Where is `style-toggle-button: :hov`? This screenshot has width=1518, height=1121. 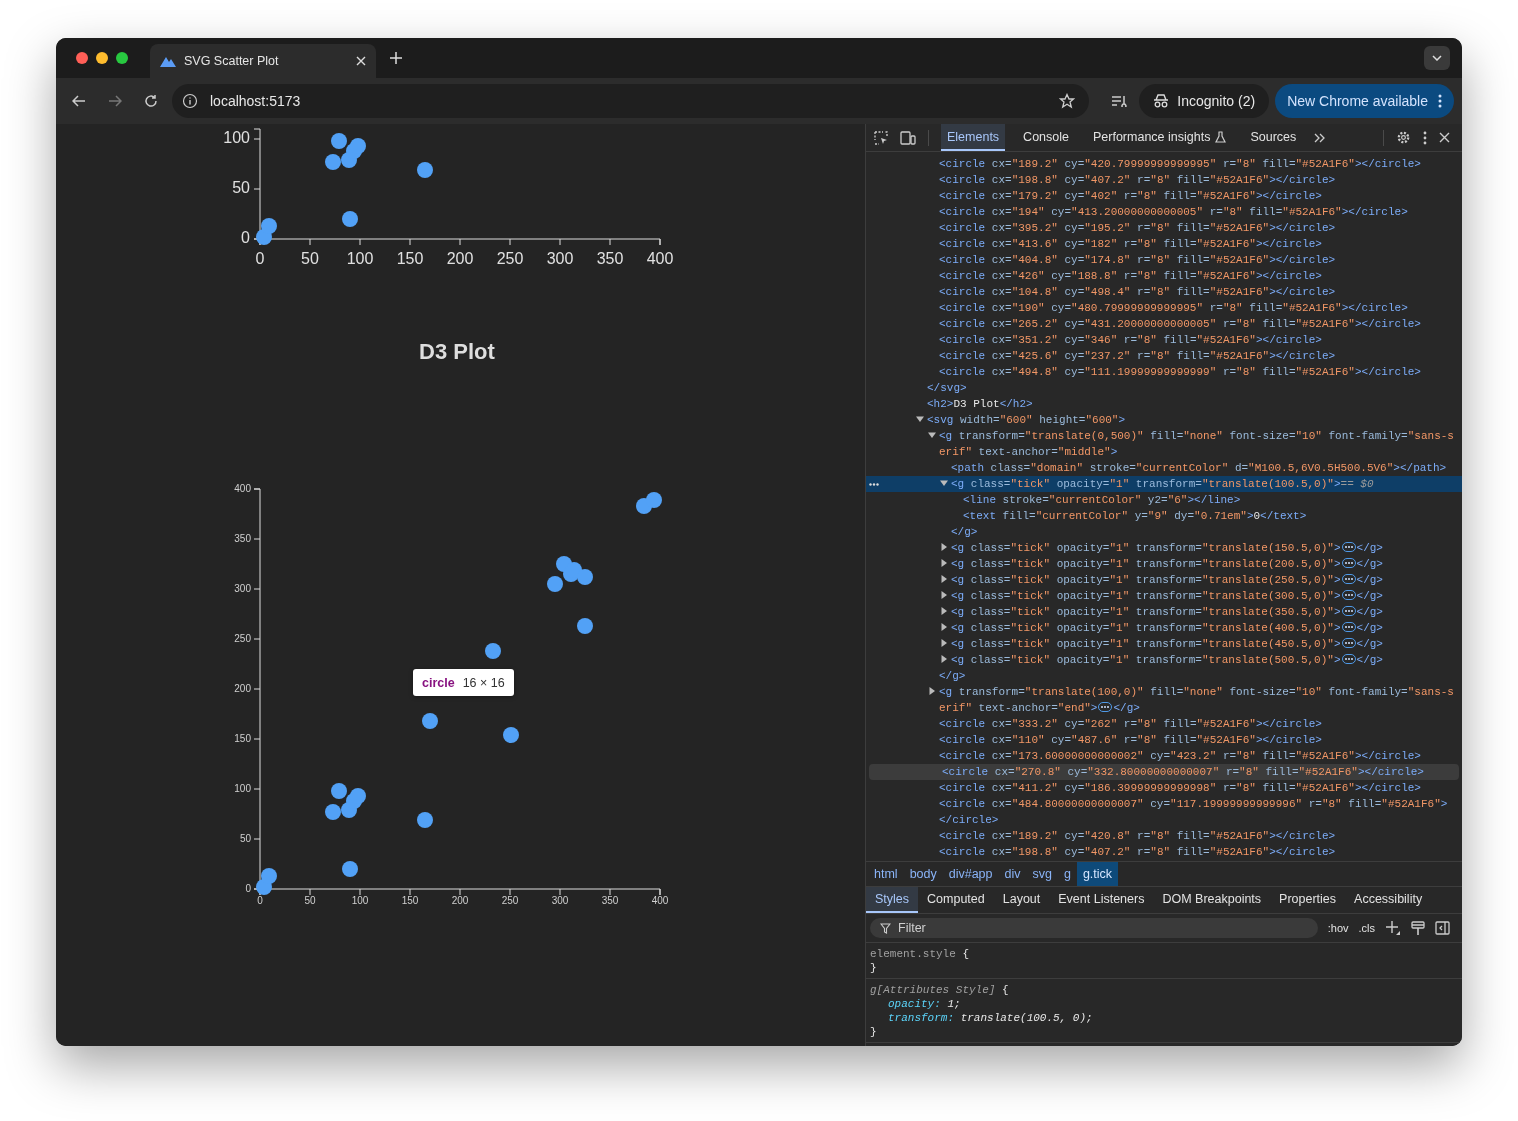
style-toggle-button: :hov is located at coordinates (1338, 928).